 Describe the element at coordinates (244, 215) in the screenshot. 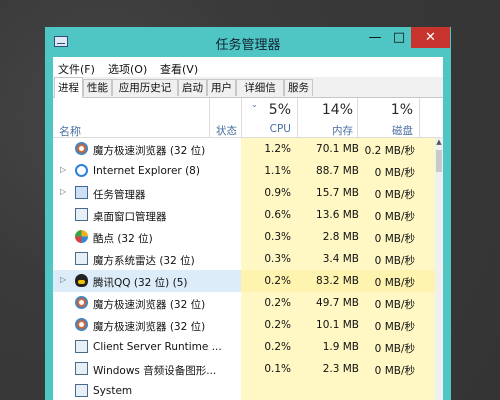

I see `table-row: 桌面窗口管理器 0.6% 13.6 MB 0 MB/秒` at that location.